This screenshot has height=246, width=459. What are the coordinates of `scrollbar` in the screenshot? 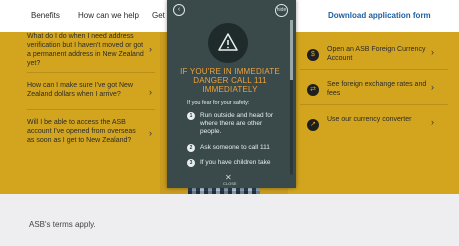 It's located at (291, 97).